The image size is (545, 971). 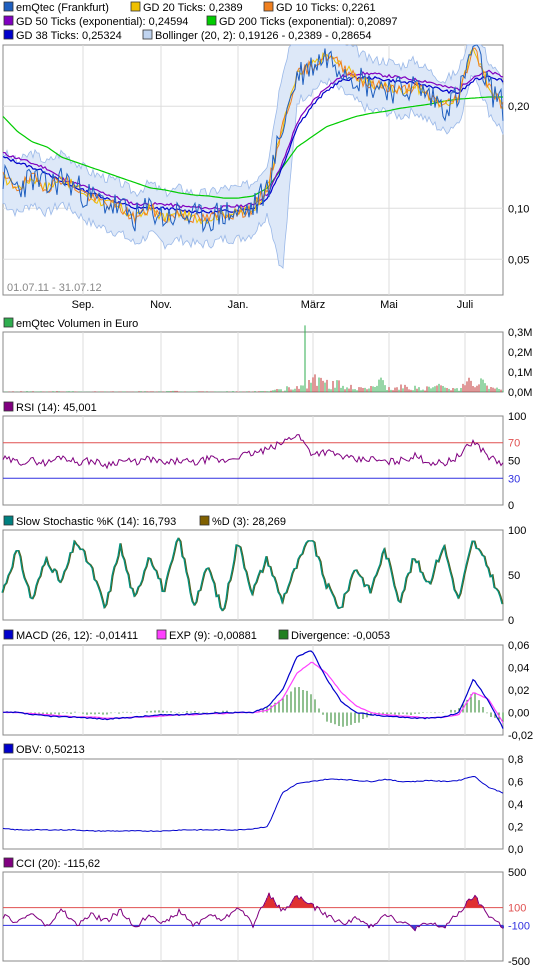 What do you see at coordinates (54, 288) in the screenshot?
I see `date-range-label: 01.07.11 - 31.07.12` at bounding box center [54, 288].